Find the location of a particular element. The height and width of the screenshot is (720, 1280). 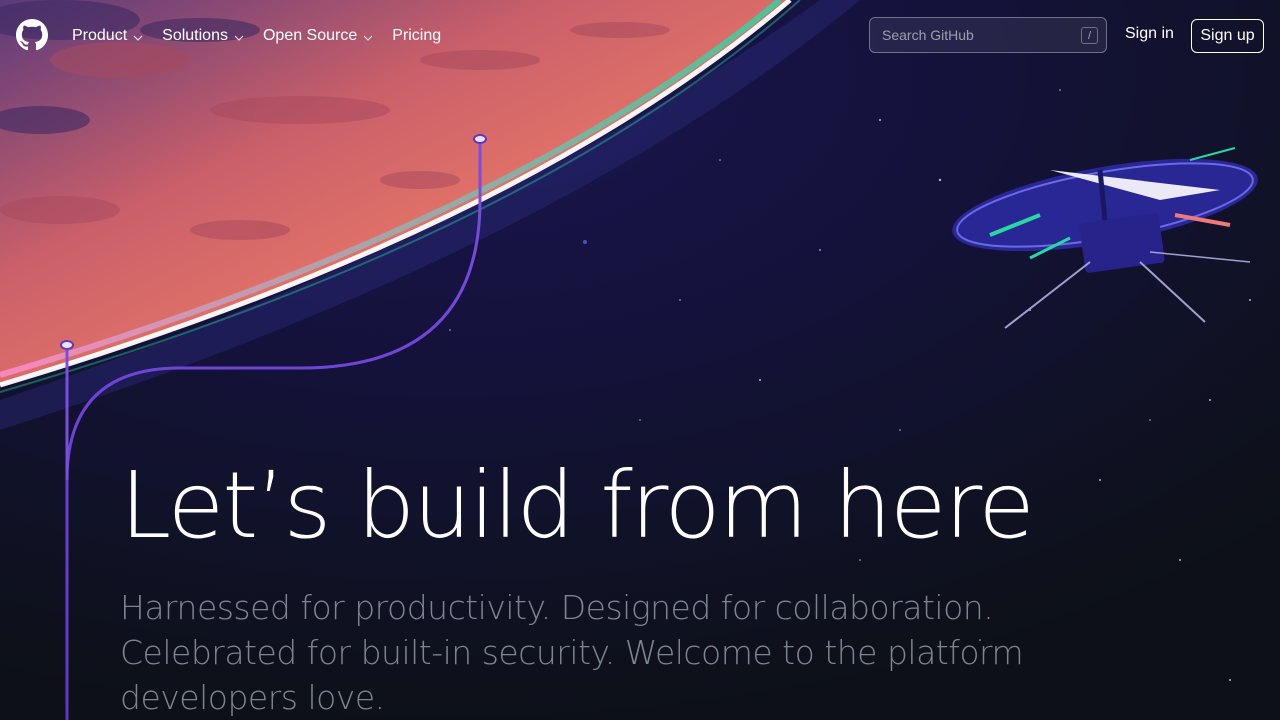

primary-menu: Product Solutions Open Source Pricing is located at coordinates (265, 36).